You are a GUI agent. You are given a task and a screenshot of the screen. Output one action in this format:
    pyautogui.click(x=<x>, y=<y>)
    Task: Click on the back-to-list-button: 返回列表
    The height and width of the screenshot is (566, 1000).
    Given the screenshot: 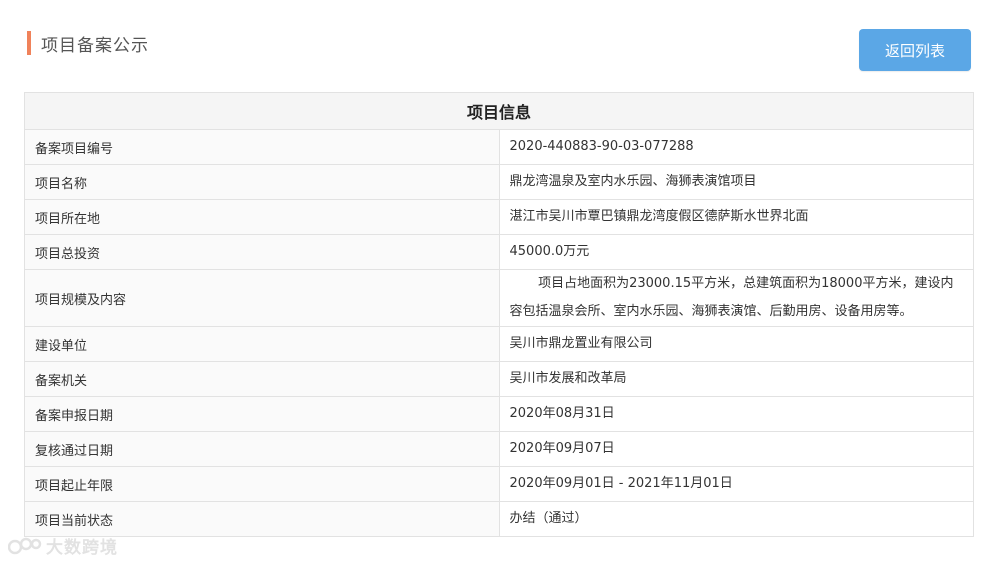 What is the action you would take?
    pyautogui.click(x=915, y=50)
    